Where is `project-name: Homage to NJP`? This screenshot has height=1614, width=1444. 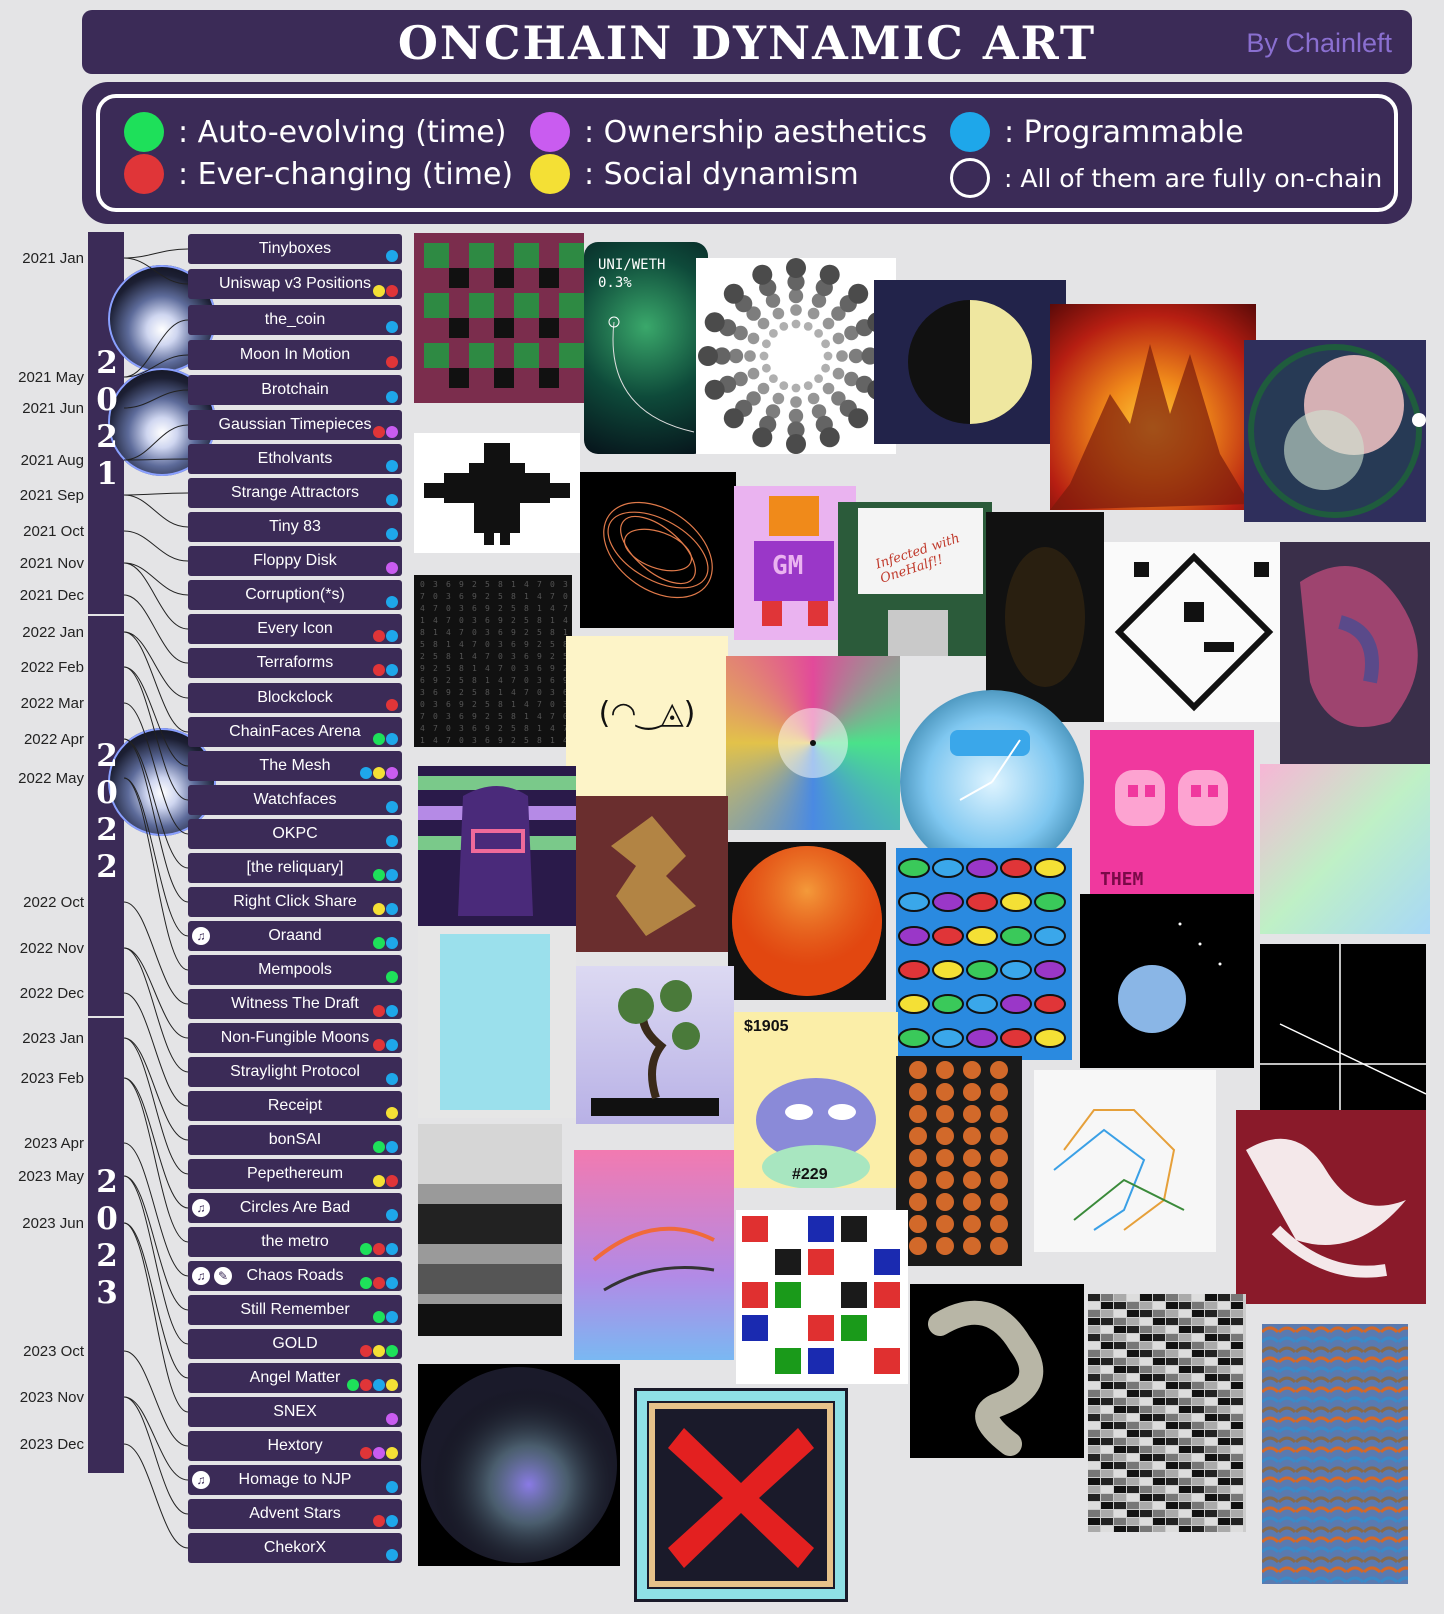 project-name: Homage to NJP is located at coordinates (295, 1479).